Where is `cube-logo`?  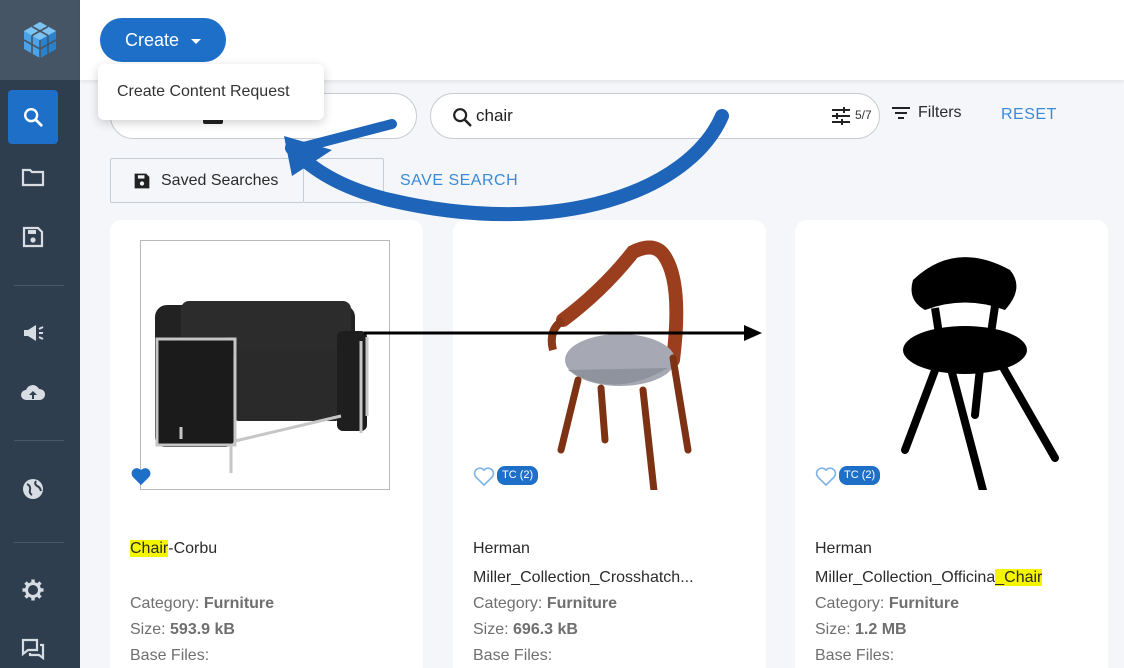
cube-logo is located at coordinates (40, 40).